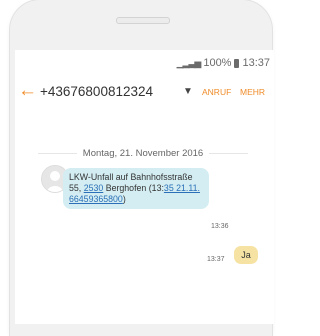  I want to click on battery-icon, so click(237, 63).